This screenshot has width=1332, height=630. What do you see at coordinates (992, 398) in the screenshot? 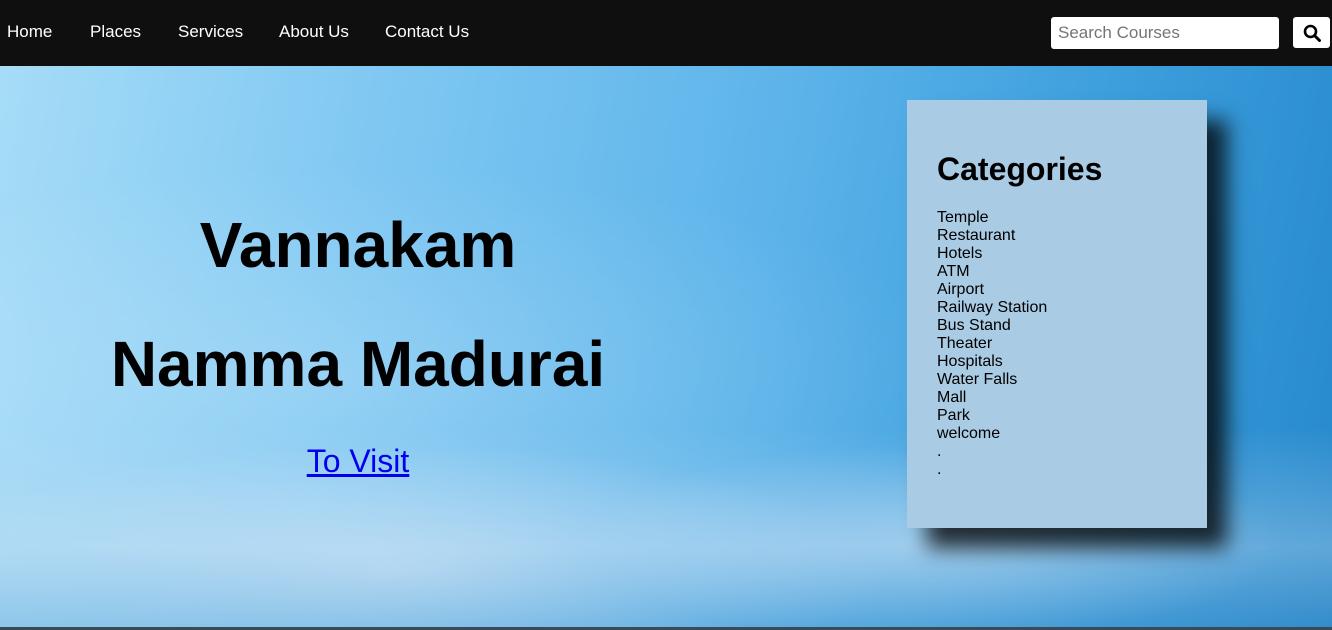
I see `category-item-mall: Mall` at bounding box center [992, 398].